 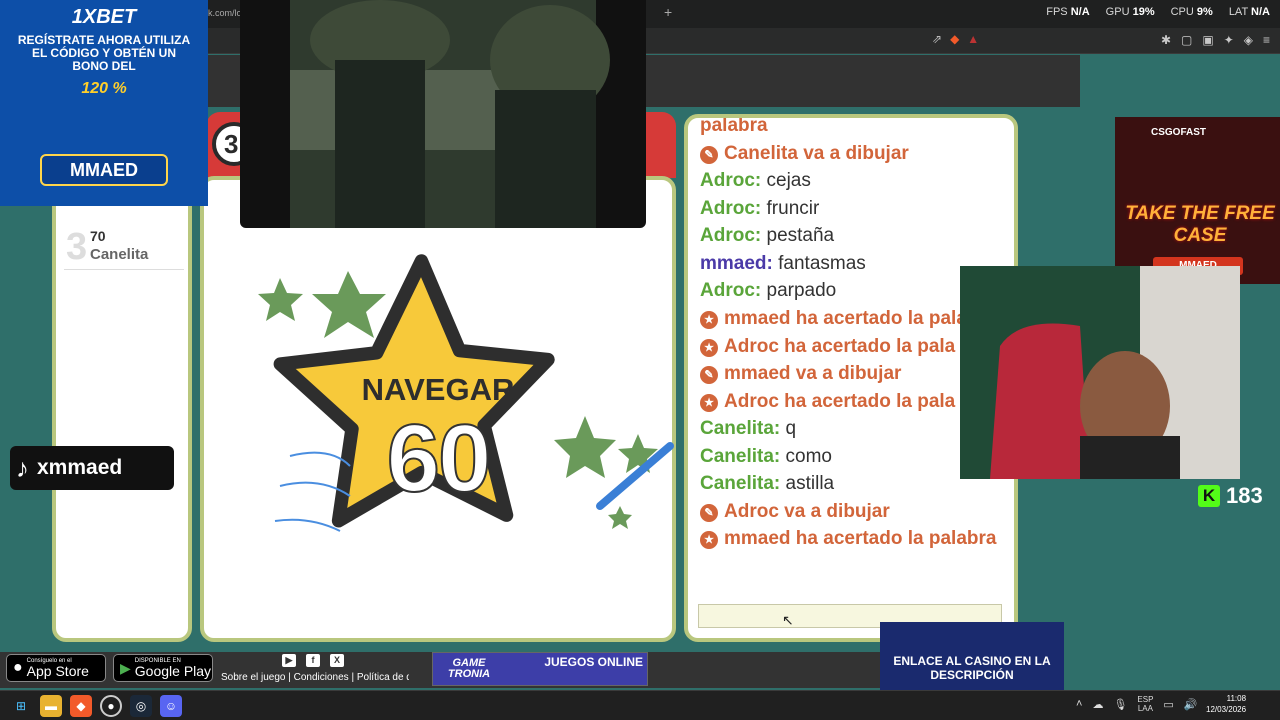 I want to click on app-store-button: ● Consíguelo en el App Store, so click(x=56, y=668).